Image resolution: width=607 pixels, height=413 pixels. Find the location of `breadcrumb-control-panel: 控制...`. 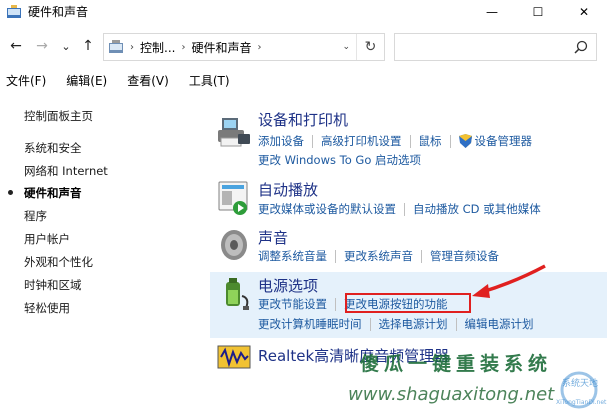

breadcrumb-control-panel: 控制... is located at coordinates (157, 47).